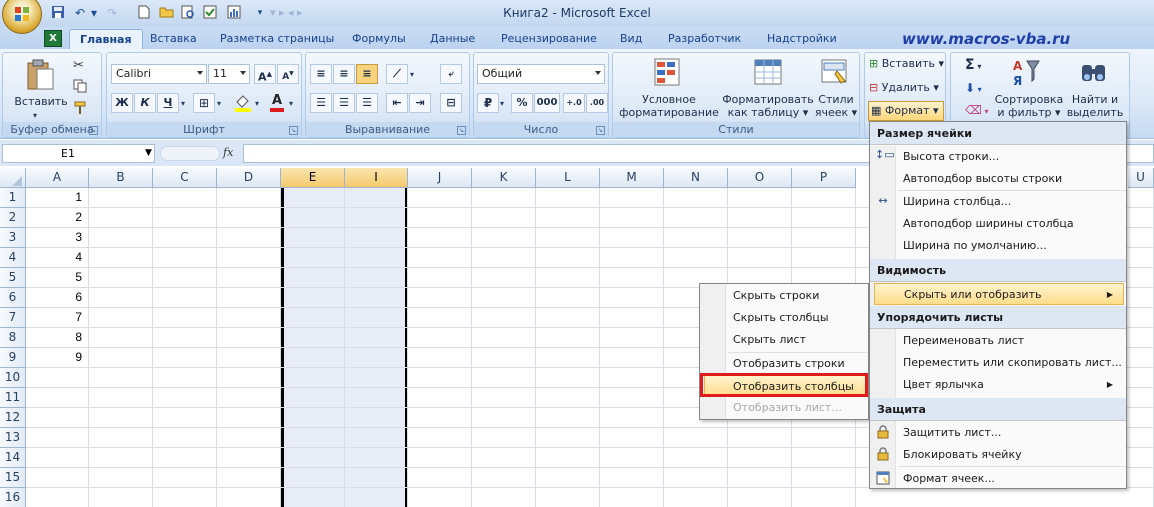 The height and width of the screenshot is (507, 1154). Describe the element at coordinates (344, 74) in the screenshot. I see `align-middle-button: ≡` at that location.